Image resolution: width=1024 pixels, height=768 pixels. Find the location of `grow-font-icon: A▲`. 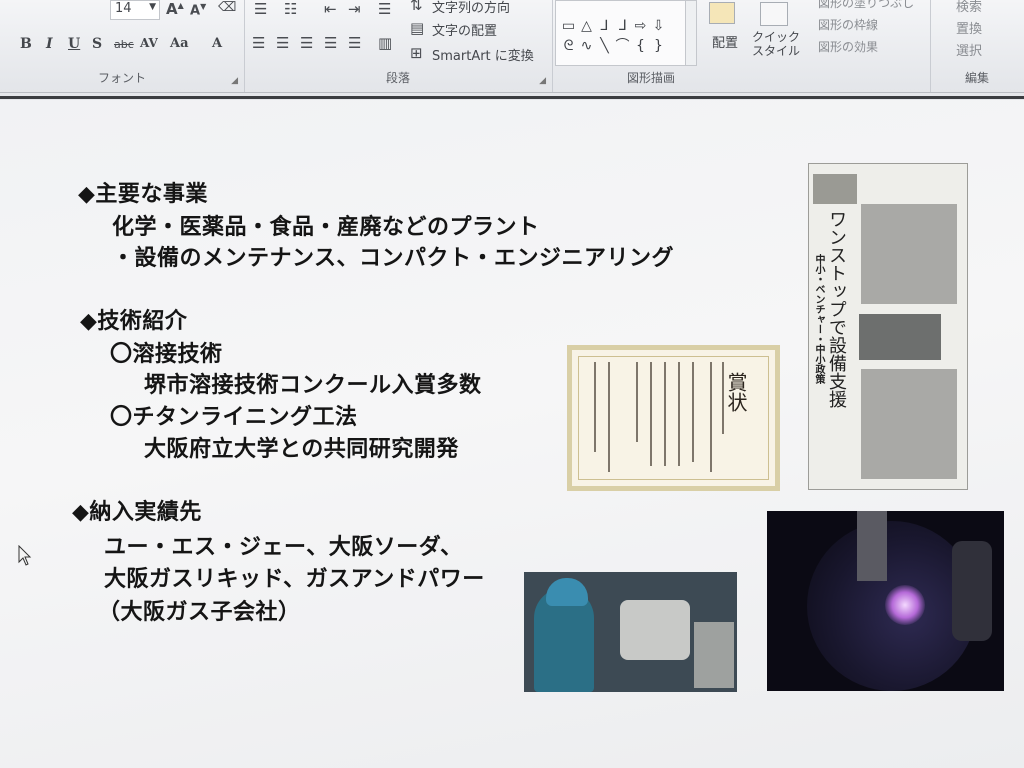

grow-font-icon: A▲ is located at coordinates (175, 9).